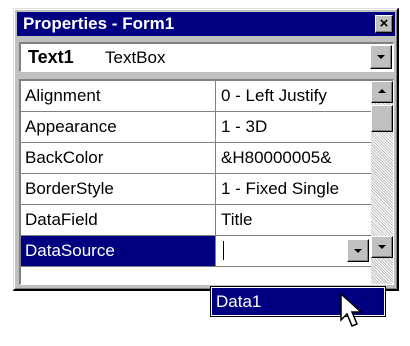 The width and height of the screenshot is (410, 346). I want to click on title-bar: Properties - Form1 ×, so click(206, 24).